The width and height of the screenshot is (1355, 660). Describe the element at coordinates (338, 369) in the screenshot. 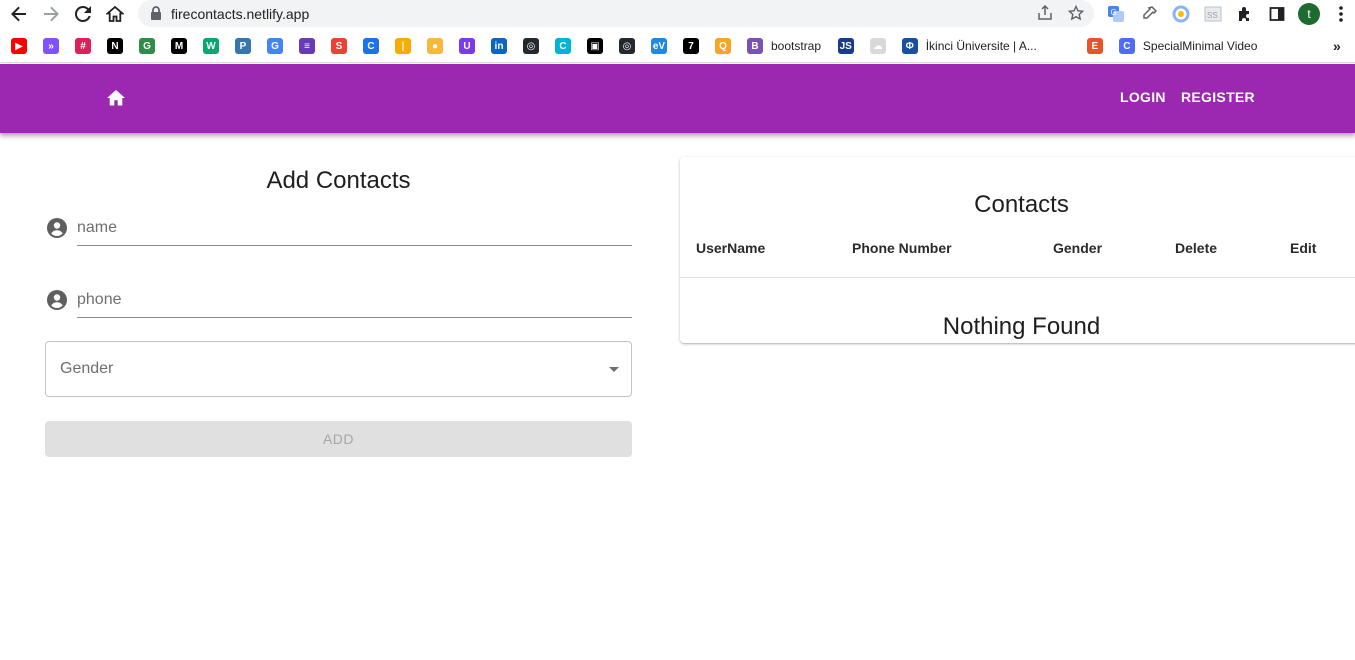

I see `gender-select: Gender` at that location.